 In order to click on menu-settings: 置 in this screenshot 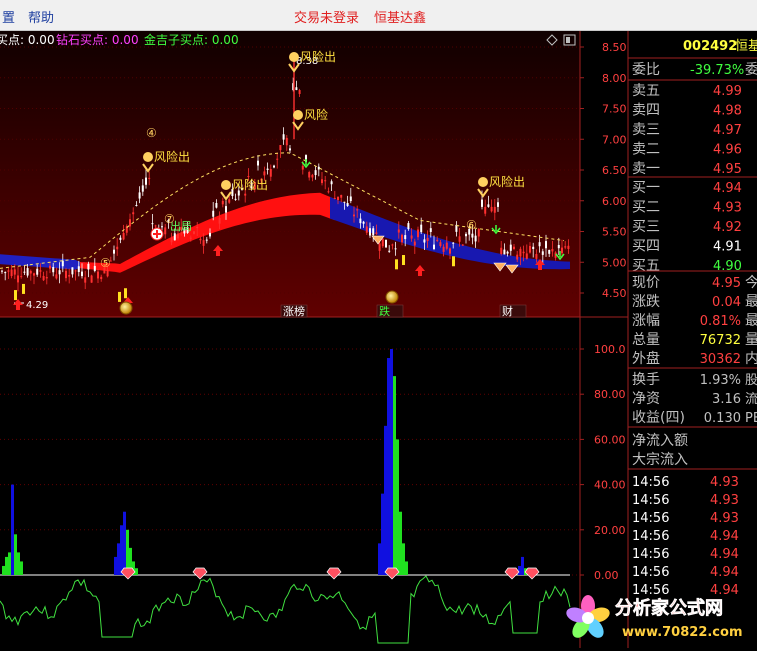, I will do `click(8, 16)`.